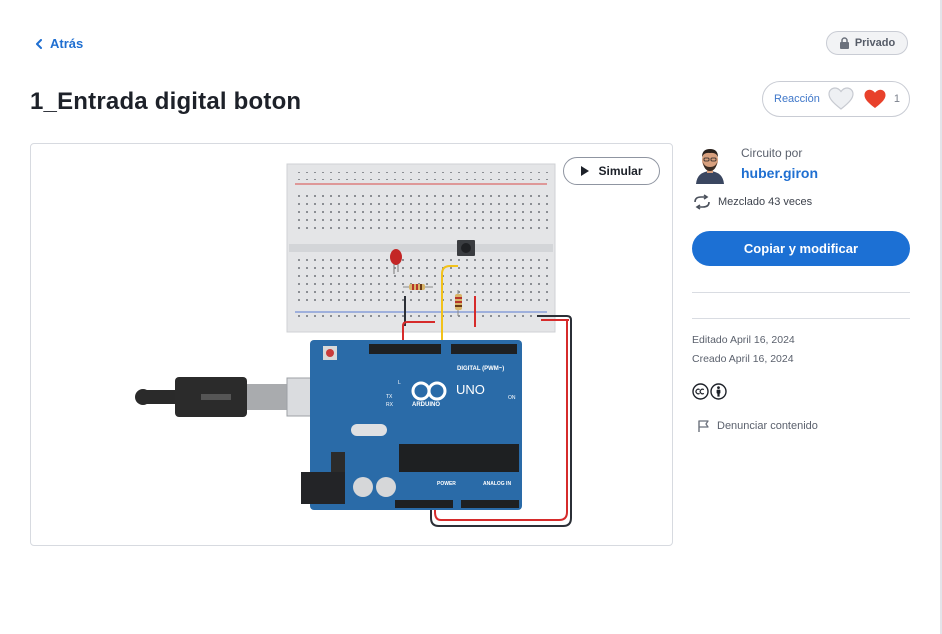 This screenshot has width=942, height=634. I want to click on lock-icon, so click(844, 43).